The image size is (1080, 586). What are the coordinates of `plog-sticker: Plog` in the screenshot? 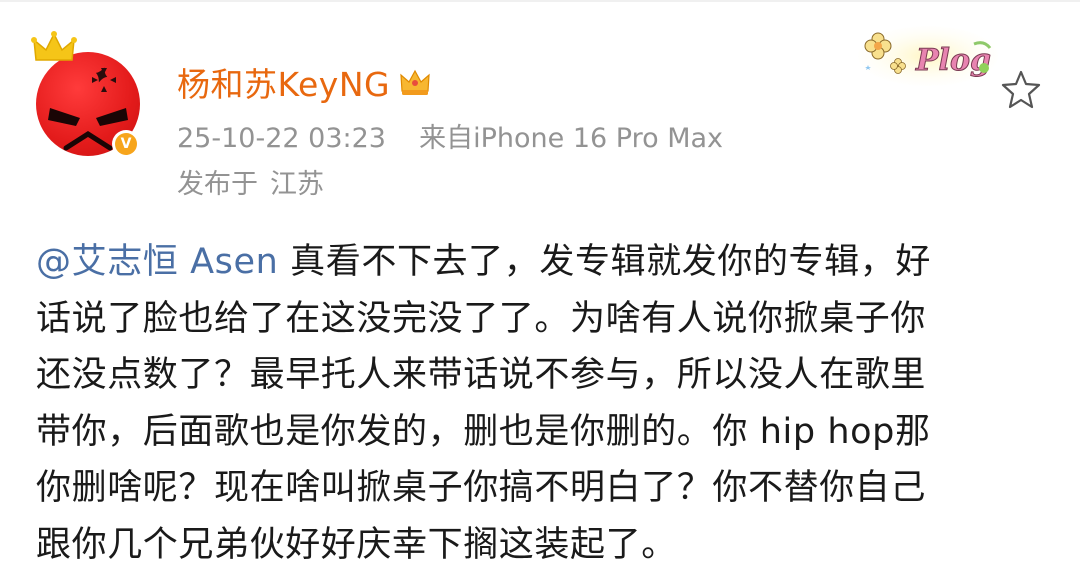 It's located at (928, 55).